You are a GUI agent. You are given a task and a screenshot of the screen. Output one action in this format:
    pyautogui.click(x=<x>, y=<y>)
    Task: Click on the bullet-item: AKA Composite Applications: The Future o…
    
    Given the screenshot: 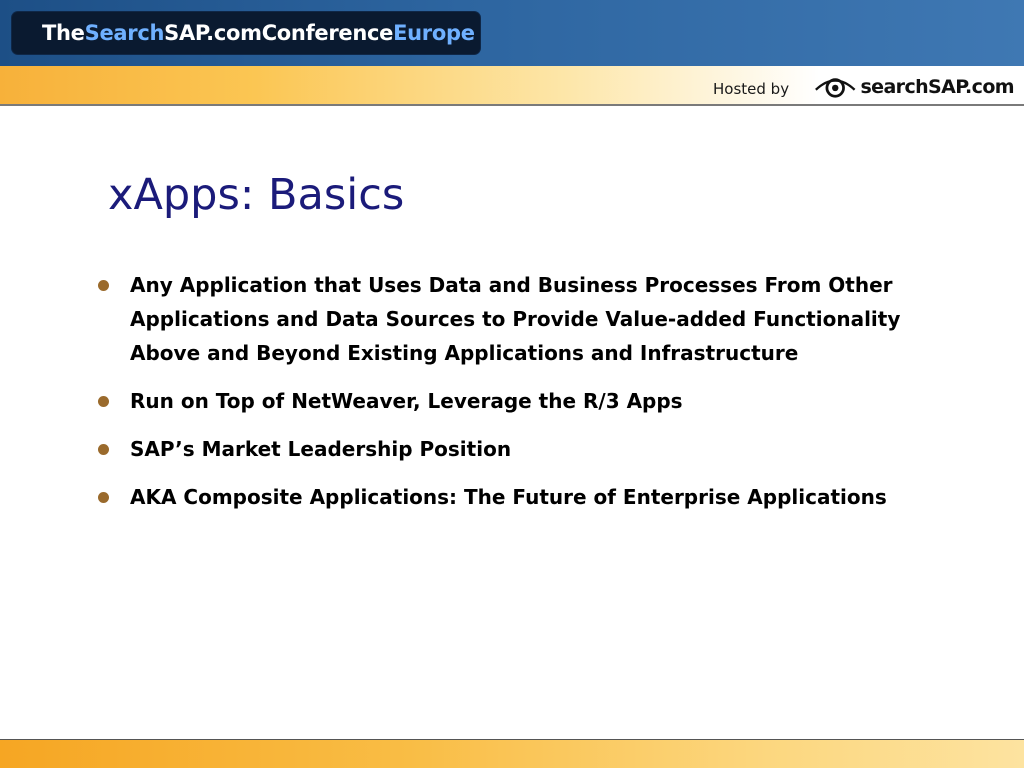 What is the action you would take?
    pyautogui.click(x=511, y=497)
    